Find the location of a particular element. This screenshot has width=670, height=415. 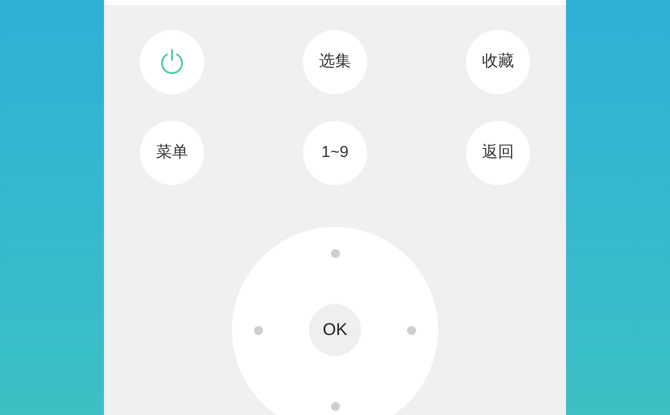

power-icon is located at coordinates (172, 62).